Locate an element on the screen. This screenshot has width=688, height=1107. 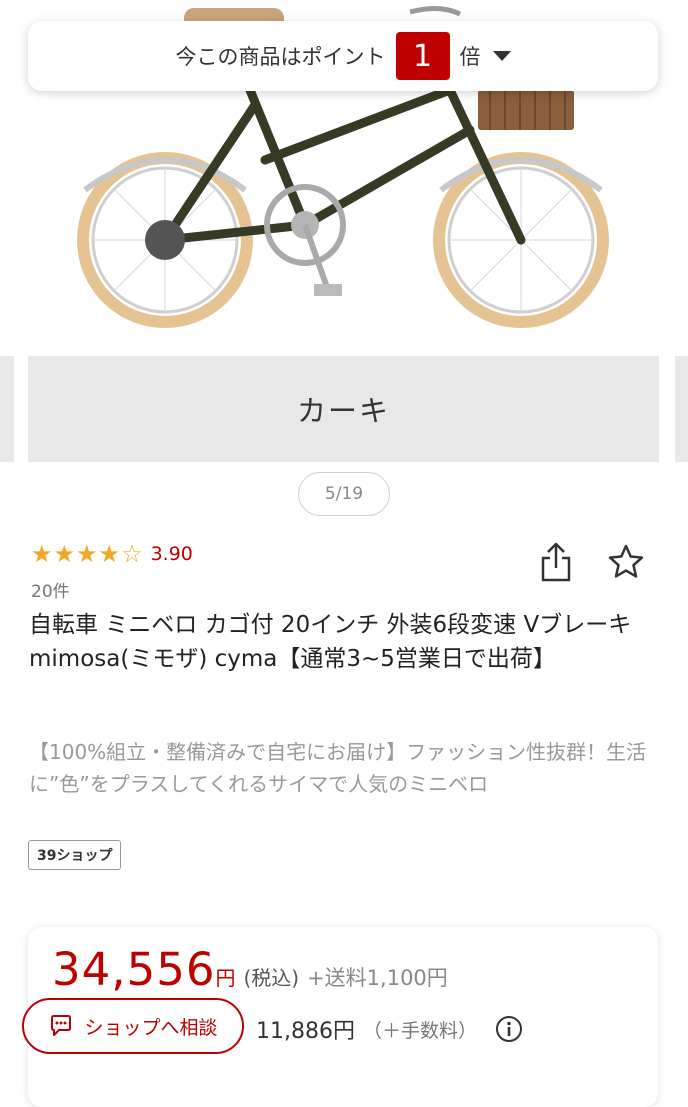
star-rating: ★ ★ ★ ★ ☆ is located at coordinates (87, 554).